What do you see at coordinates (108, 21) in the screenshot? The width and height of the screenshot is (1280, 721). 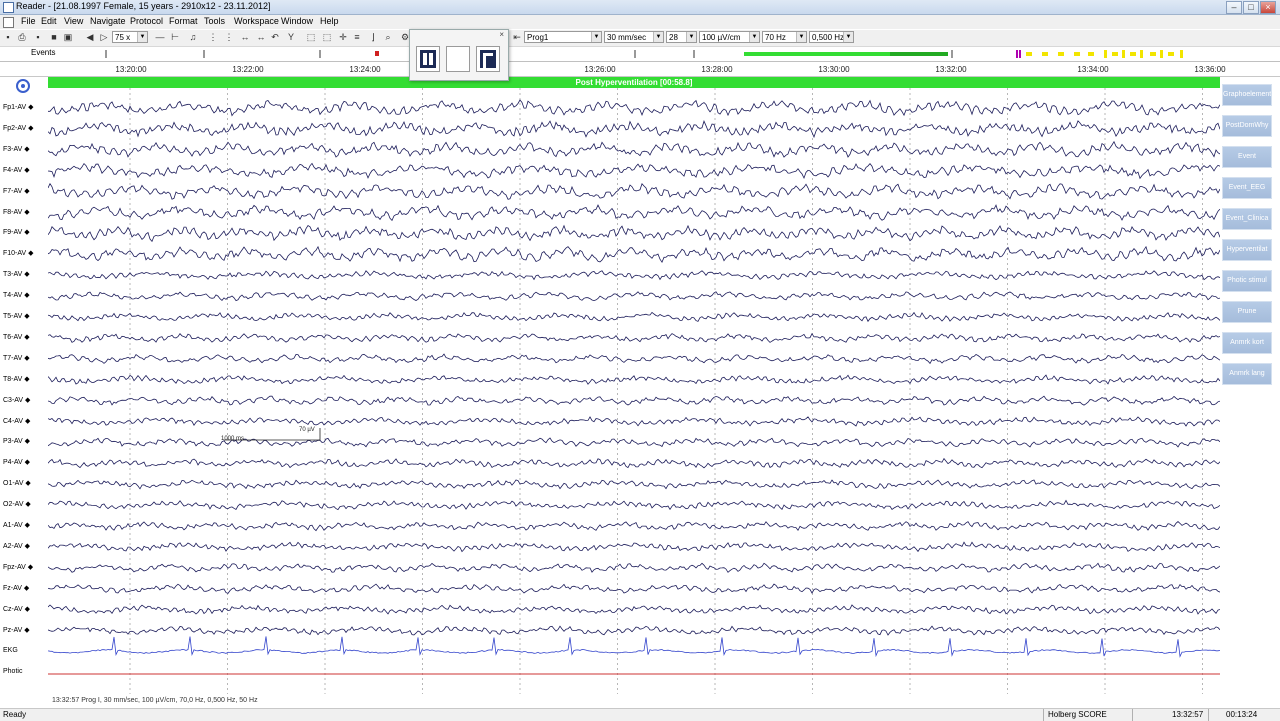 I see `menu-navigate: Navigate` at bounding box center [108, 21].